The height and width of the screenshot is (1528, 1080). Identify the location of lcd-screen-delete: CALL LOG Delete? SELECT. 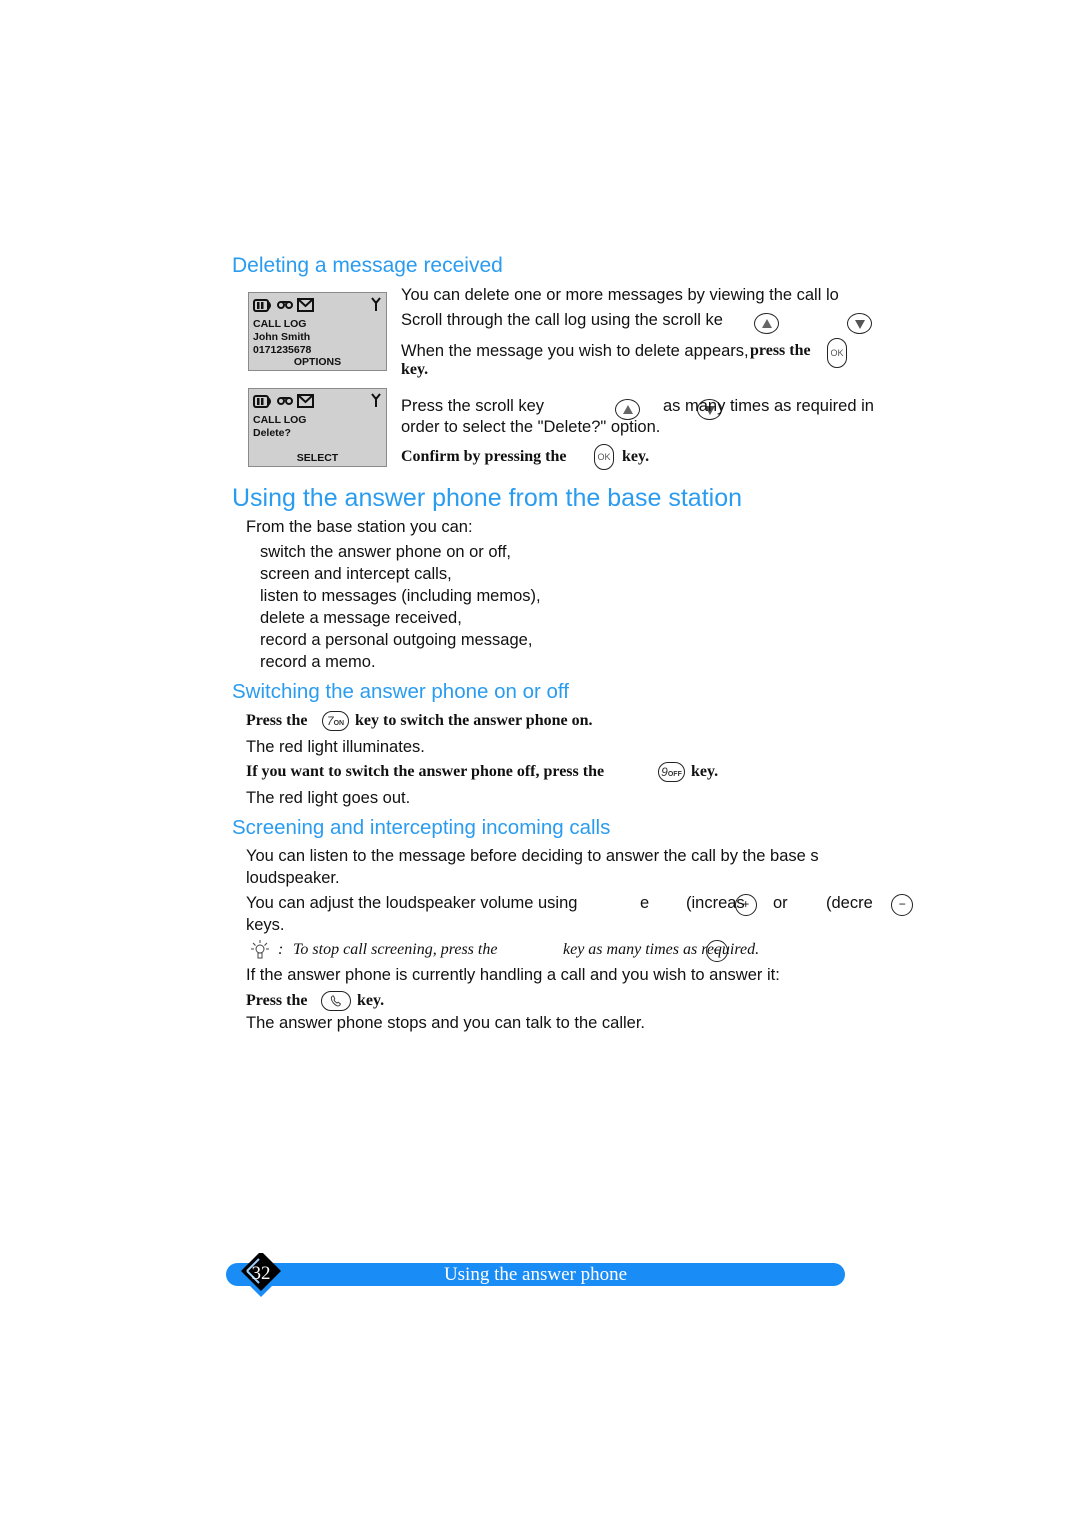
(317, 427).